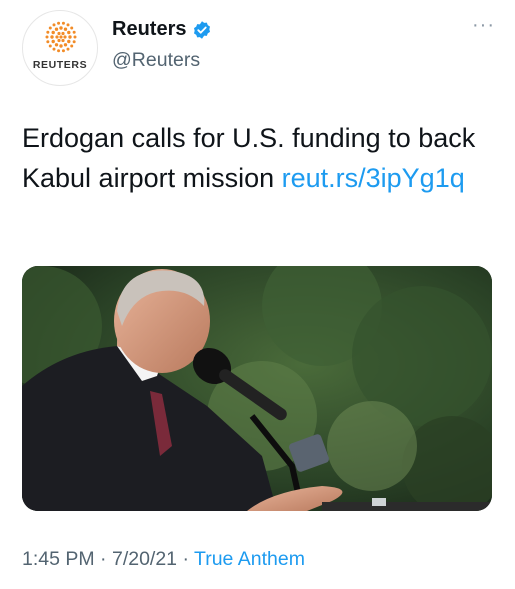 This screenshot has width=515, height=589. Describe the element at coordinates (249, 559) in the screenshot. I see `tweet-source: True Anthem` at that location.